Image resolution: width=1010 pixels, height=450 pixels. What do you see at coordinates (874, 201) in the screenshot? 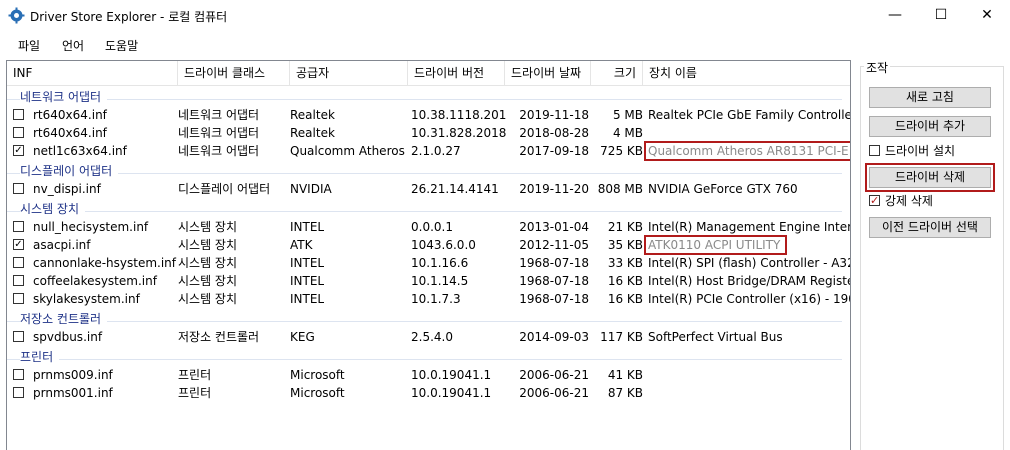
I see `force-delete-checkbox-box` at bounding box center [874, 201].